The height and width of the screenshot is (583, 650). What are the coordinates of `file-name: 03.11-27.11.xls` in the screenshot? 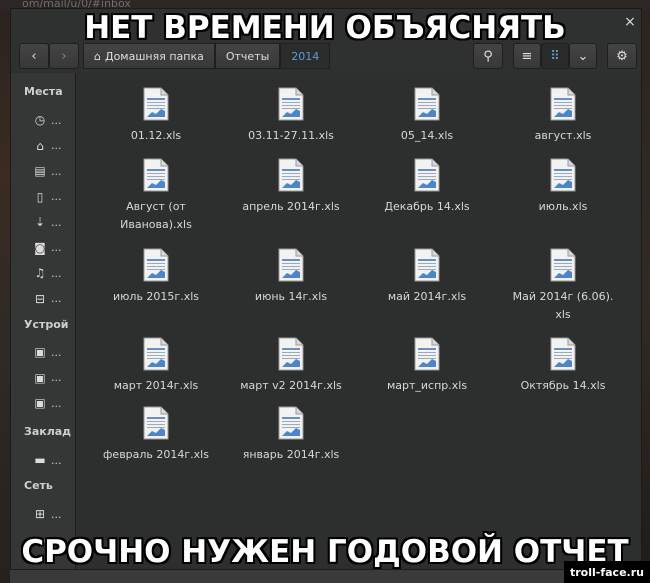 It's located at (291, 135).